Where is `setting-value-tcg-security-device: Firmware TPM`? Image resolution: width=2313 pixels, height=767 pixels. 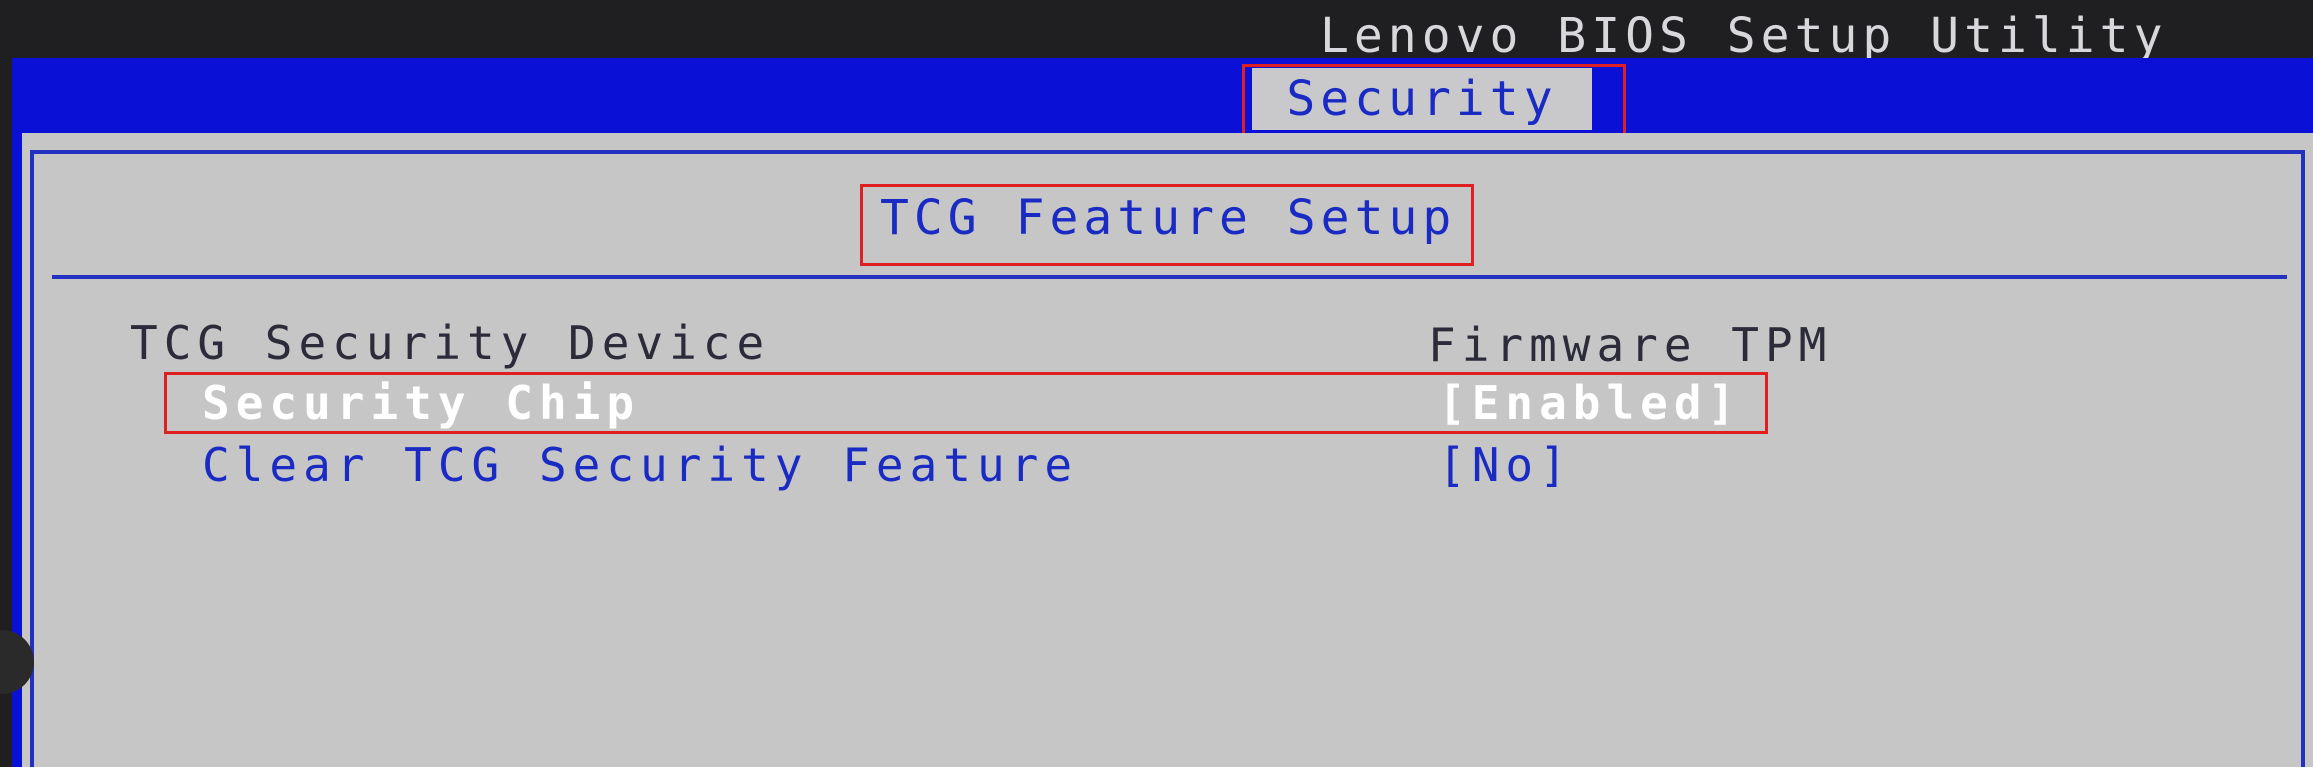 setting-value-tcg-security-device: Firmware TPM is located at coordinates (1630, 345).